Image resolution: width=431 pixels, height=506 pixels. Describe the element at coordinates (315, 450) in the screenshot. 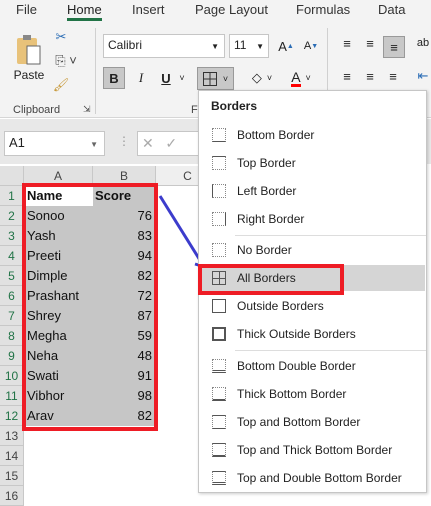

I see `menu-item-label: Top and Thick Bottom Border` at that location.